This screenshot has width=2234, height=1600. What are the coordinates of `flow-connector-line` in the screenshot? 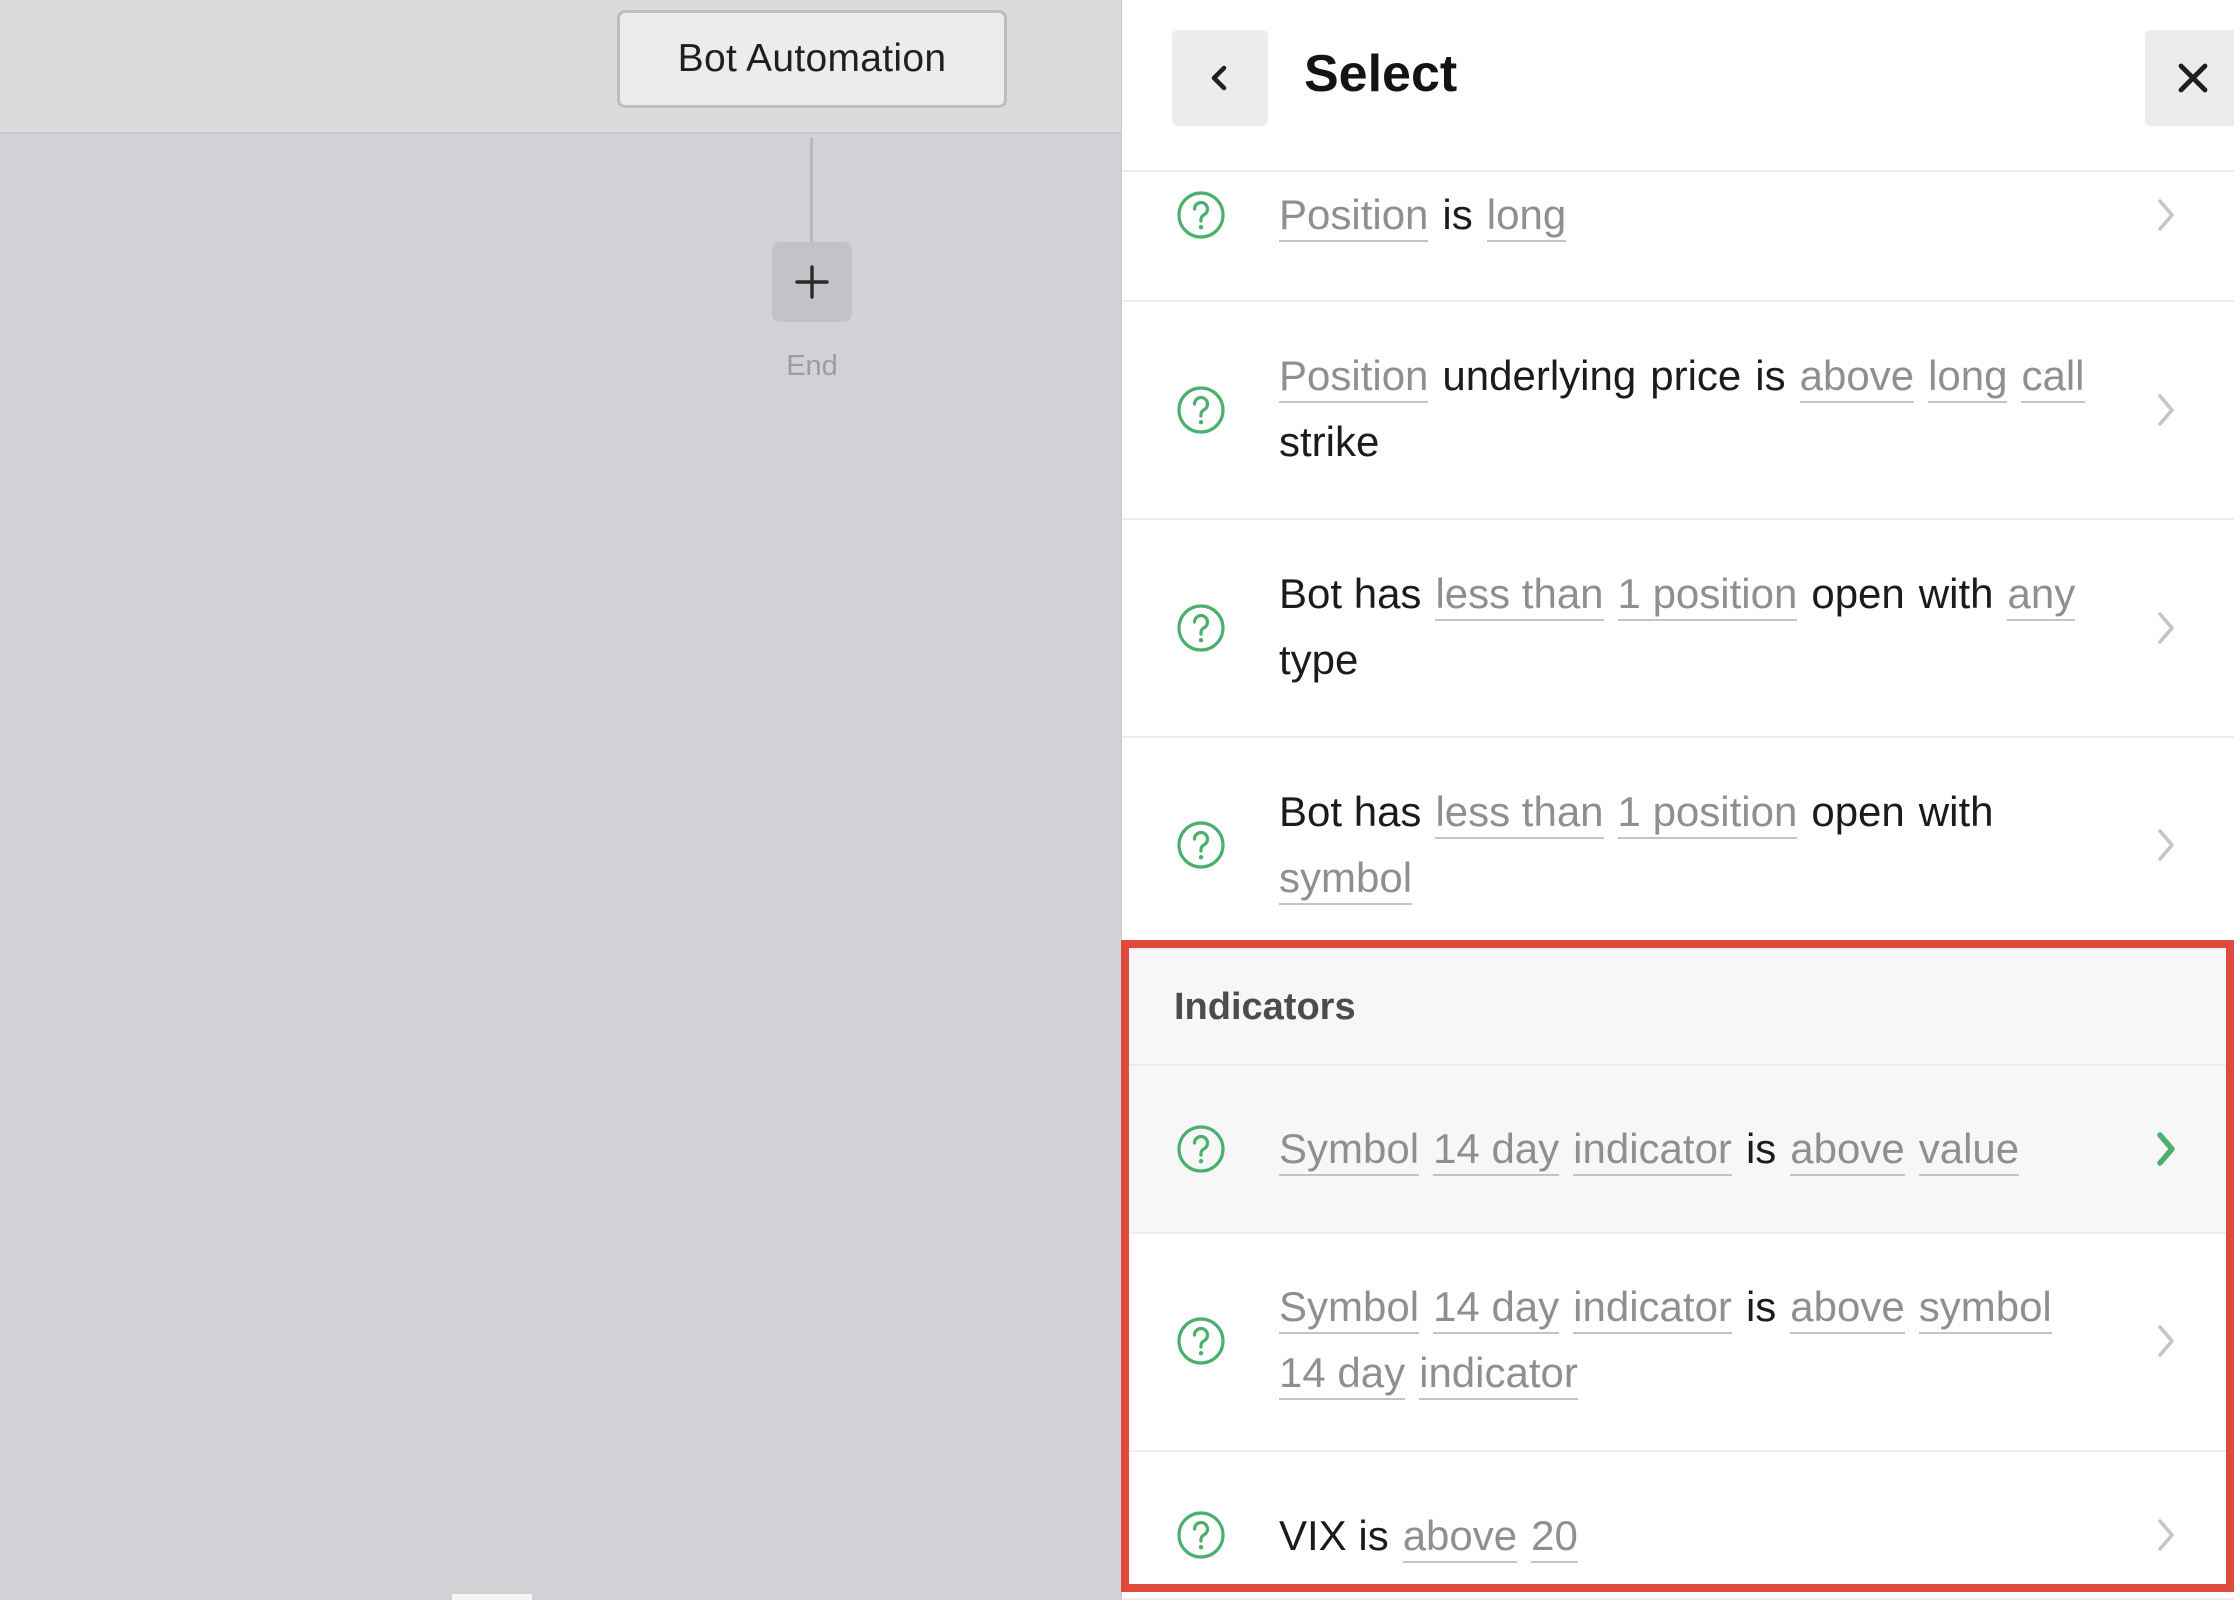 It's located at (811, 190).